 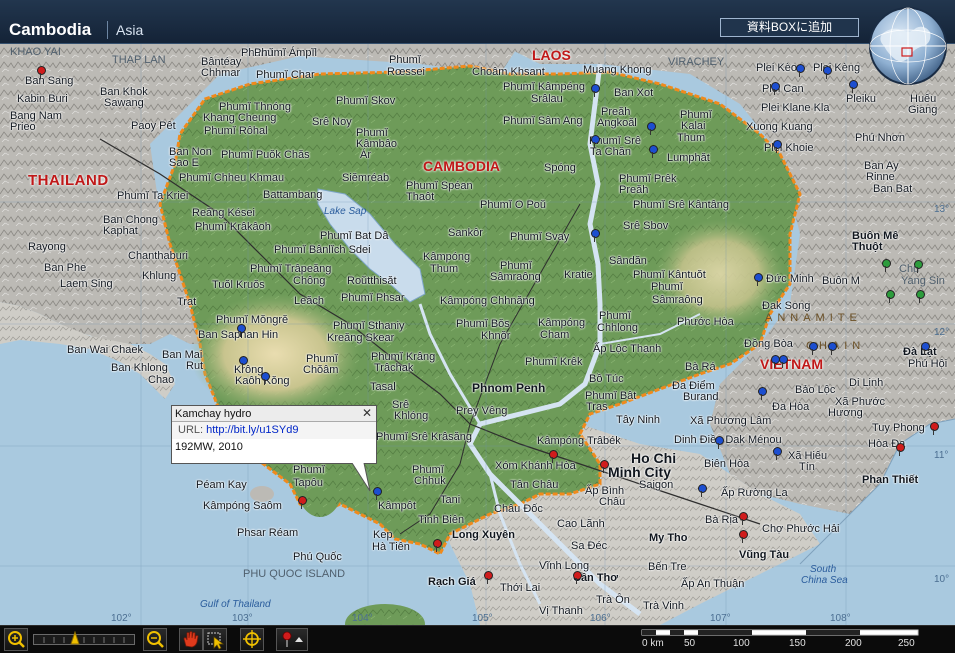 What do you see at coordinates (866, 383) in the screenshot?
I see `place-label: Di Linh` at bounding box center [866, 383].